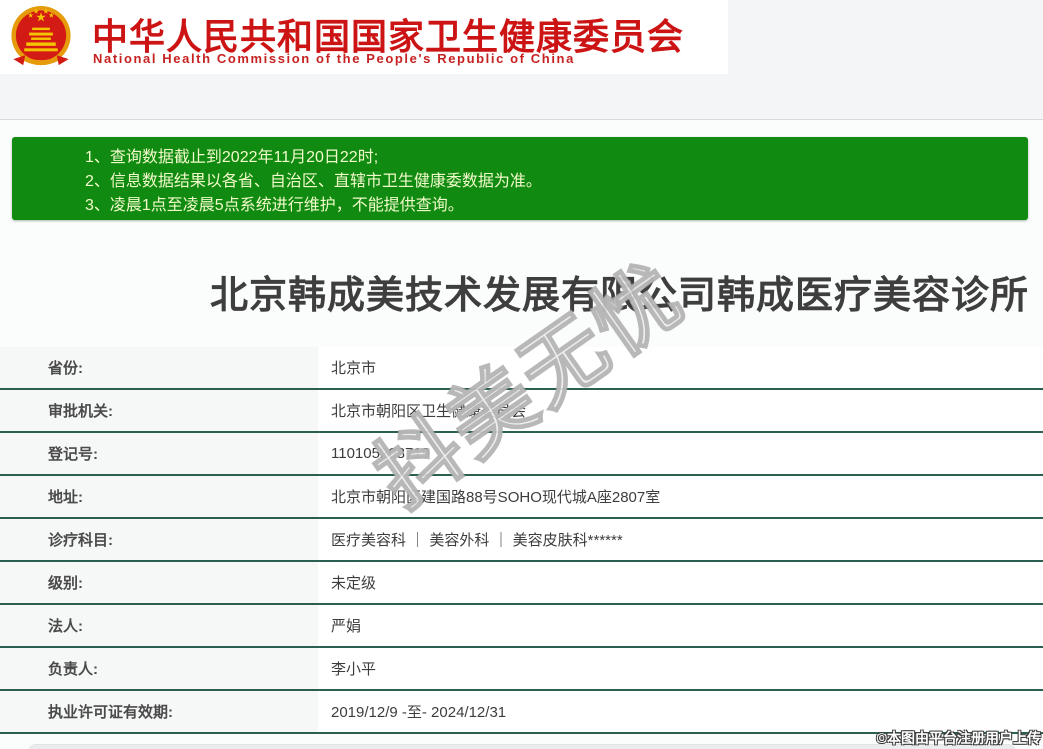 This screenshot has height=749, width=1043. What do you see at coordinates (274, 205) in the screenshot?
I see `notice-line-3: 3、凌晨1点至凌晨5点系统进行维护，不能提供查询。` at bounding box center [274, 205].